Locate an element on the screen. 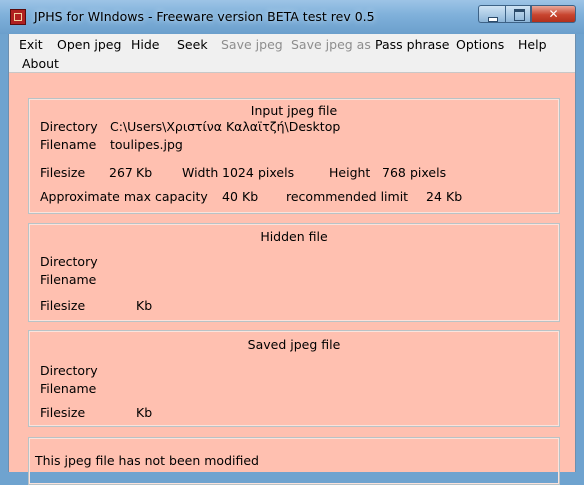 This screenshot has width=584, height=485. saved-directory-label: Directory is located at coordinates (69, 370).